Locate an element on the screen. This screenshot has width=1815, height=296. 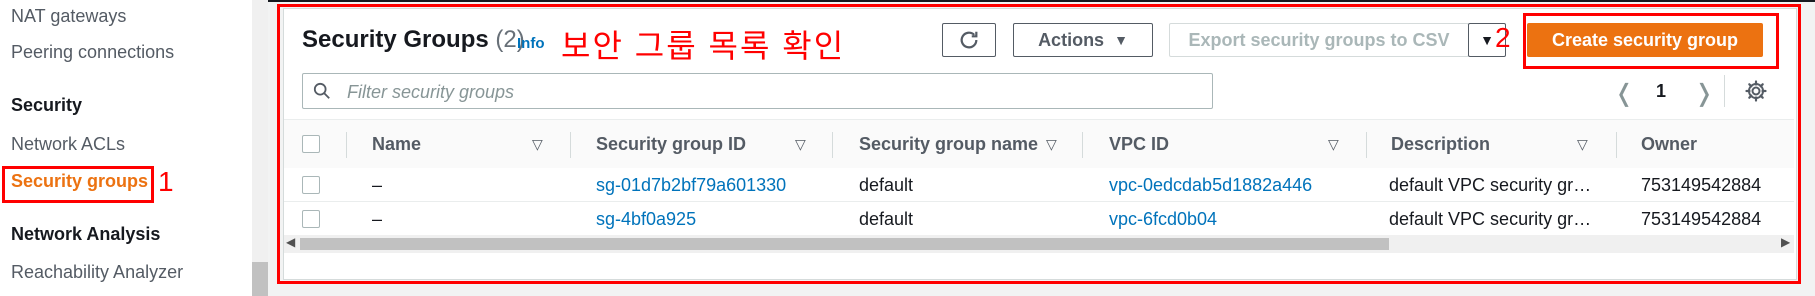
top-border is located at coordinates (907, 1).